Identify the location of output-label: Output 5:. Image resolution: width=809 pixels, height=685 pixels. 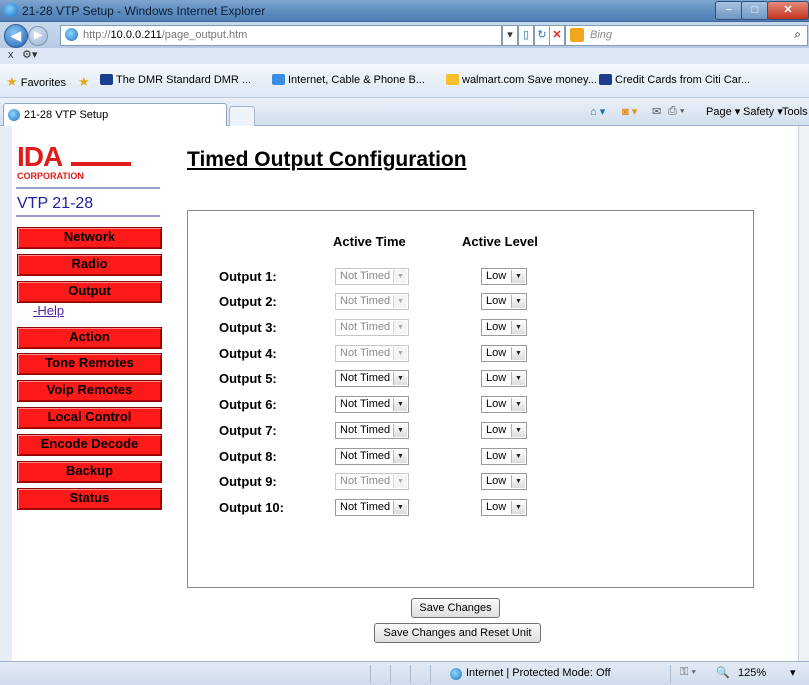
(248, 378).